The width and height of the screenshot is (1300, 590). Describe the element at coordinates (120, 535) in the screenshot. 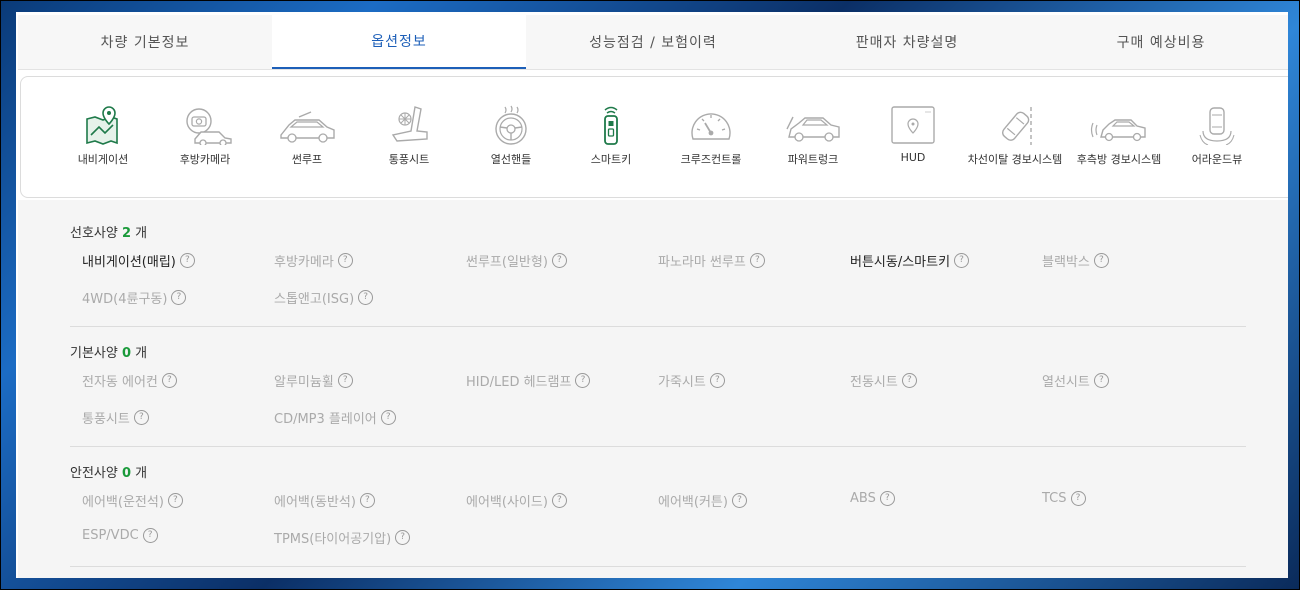

I see `option-item: ESP/VDC?` at that location.